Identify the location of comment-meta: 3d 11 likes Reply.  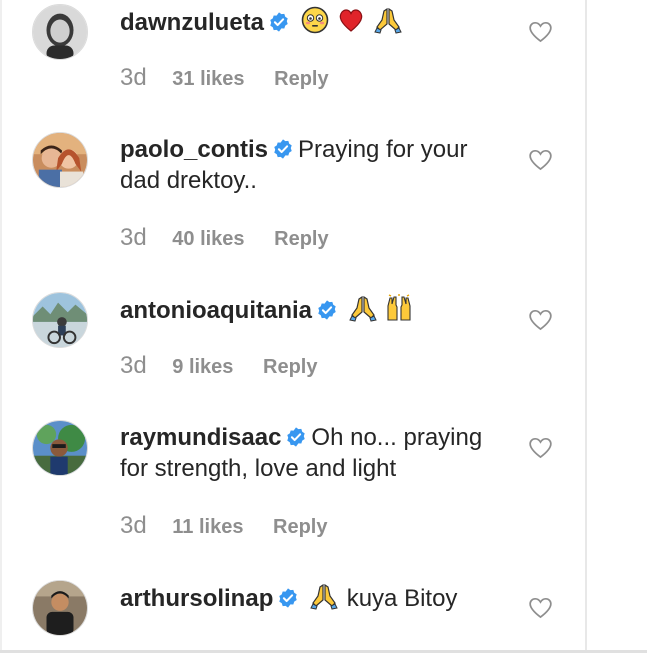
(223, 527).